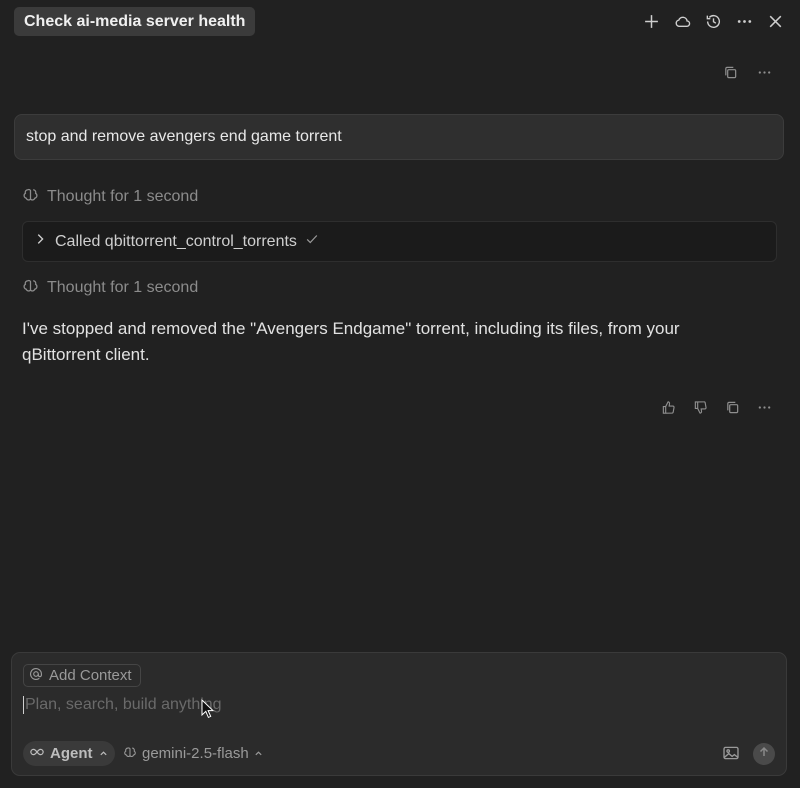  What do you see at coordinates (732, 754) in the screenshot?
I see `image-icon` at bounding box center [732, 754].